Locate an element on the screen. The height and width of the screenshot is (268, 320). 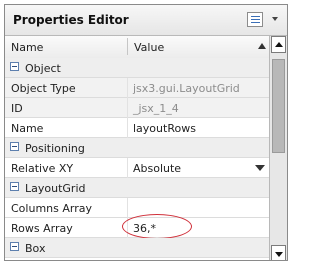
group-label: Object is located at coordinates (43, 68).